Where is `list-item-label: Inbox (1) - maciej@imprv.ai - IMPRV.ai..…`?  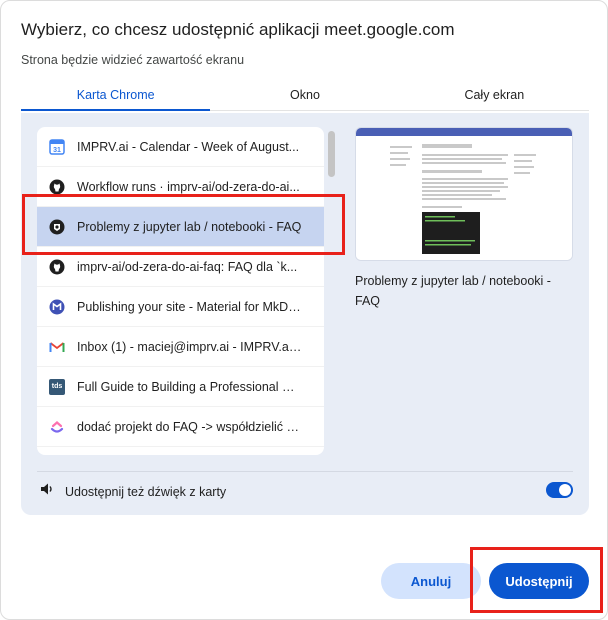
list-item-label: Inbox (1) - maciej@imprv.ai - IMPRV.ai..… is located at coordinates (189, 346).